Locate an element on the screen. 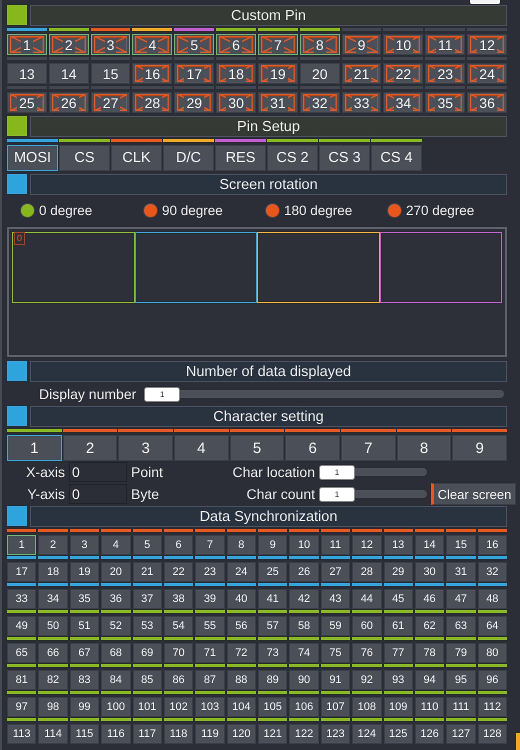  slider-thumb: 1 is located at coordinates (162, 394).